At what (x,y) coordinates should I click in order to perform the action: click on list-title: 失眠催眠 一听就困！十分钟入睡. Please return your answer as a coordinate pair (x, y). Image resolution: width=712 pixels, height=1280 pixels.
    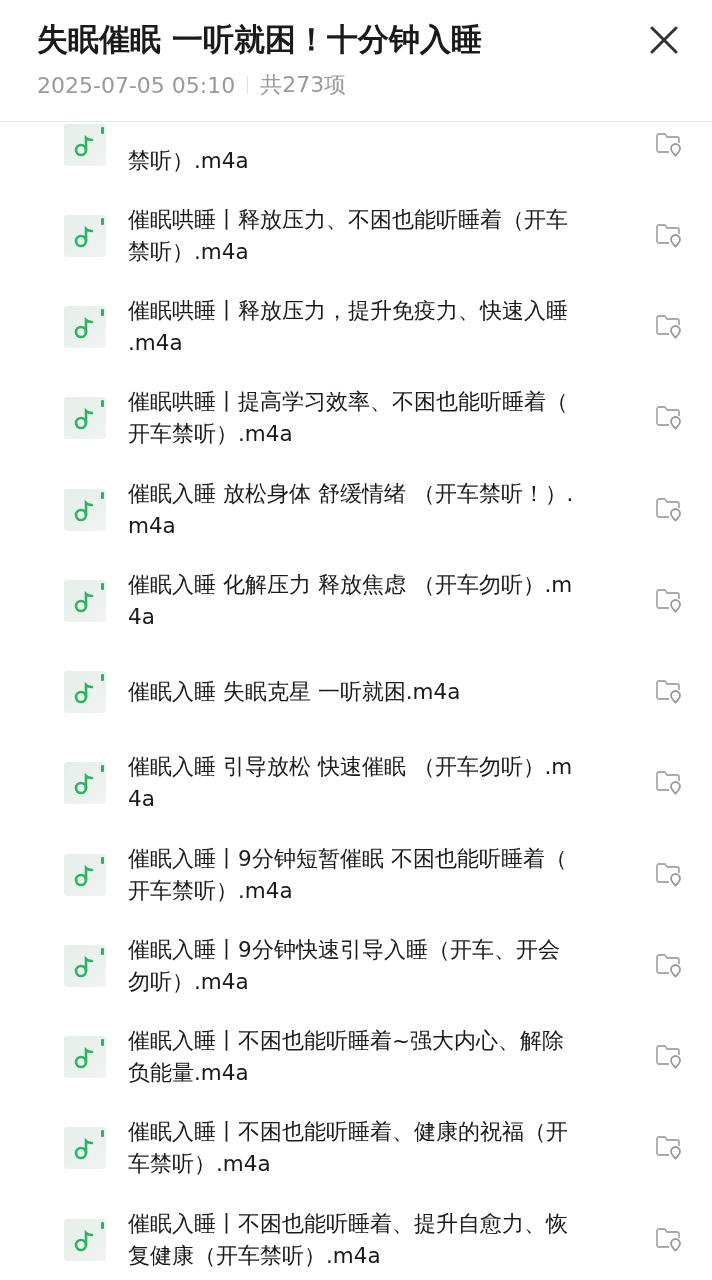
    Looking at the image, I should click on (260, 39).